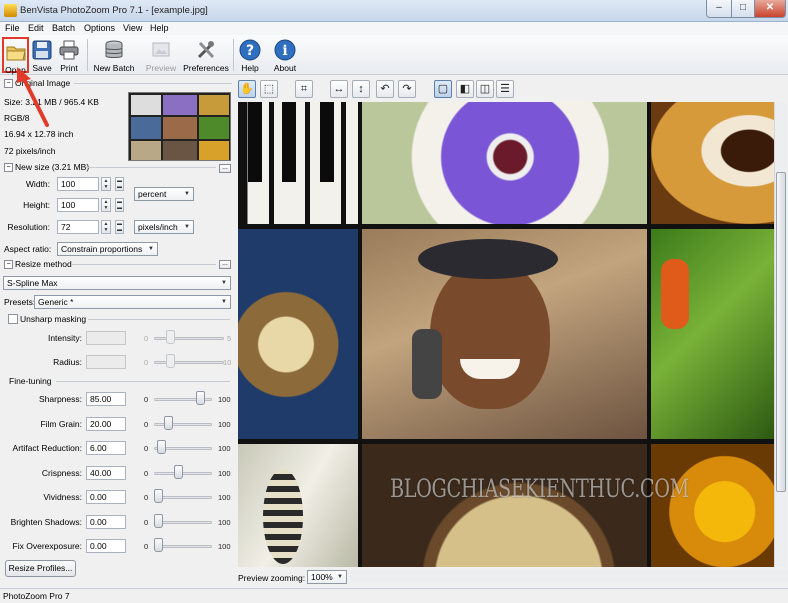 The height and width of the screenshot is (603, 788). Describe the element at coordinates (269, 89) in the screenshot. I see `selection-tool-icon: ⬚` at that location.